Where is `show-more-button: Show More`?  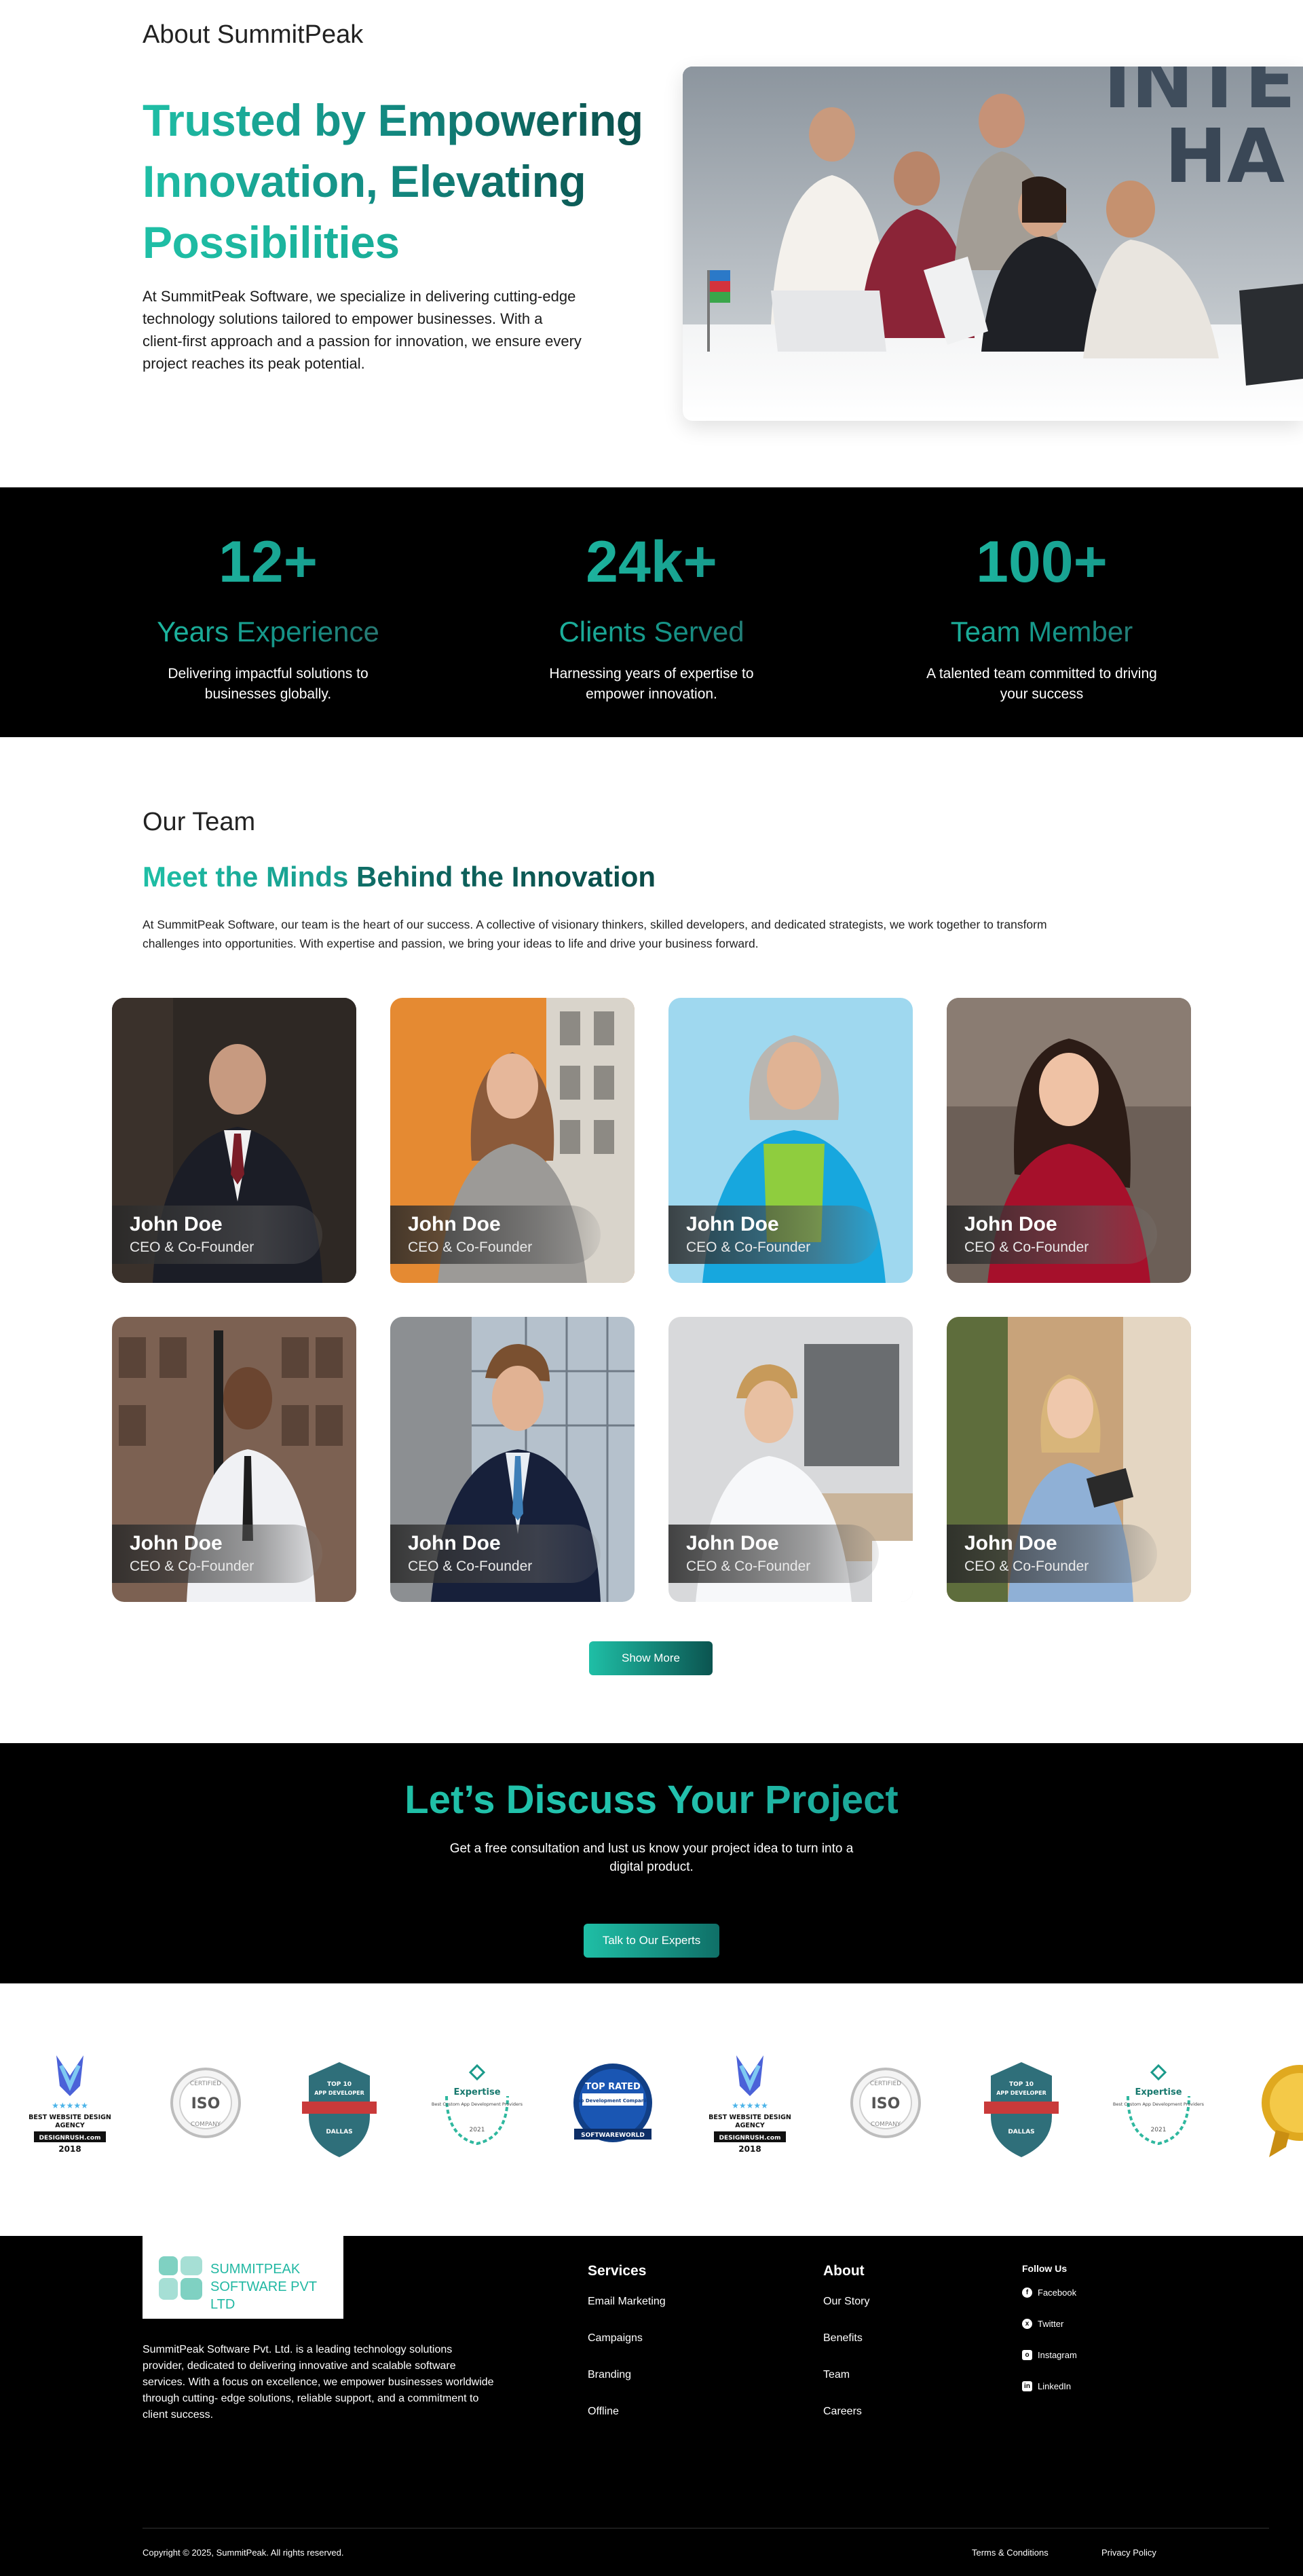 show-more-button: Show More is located at coordinates (651, 1658).